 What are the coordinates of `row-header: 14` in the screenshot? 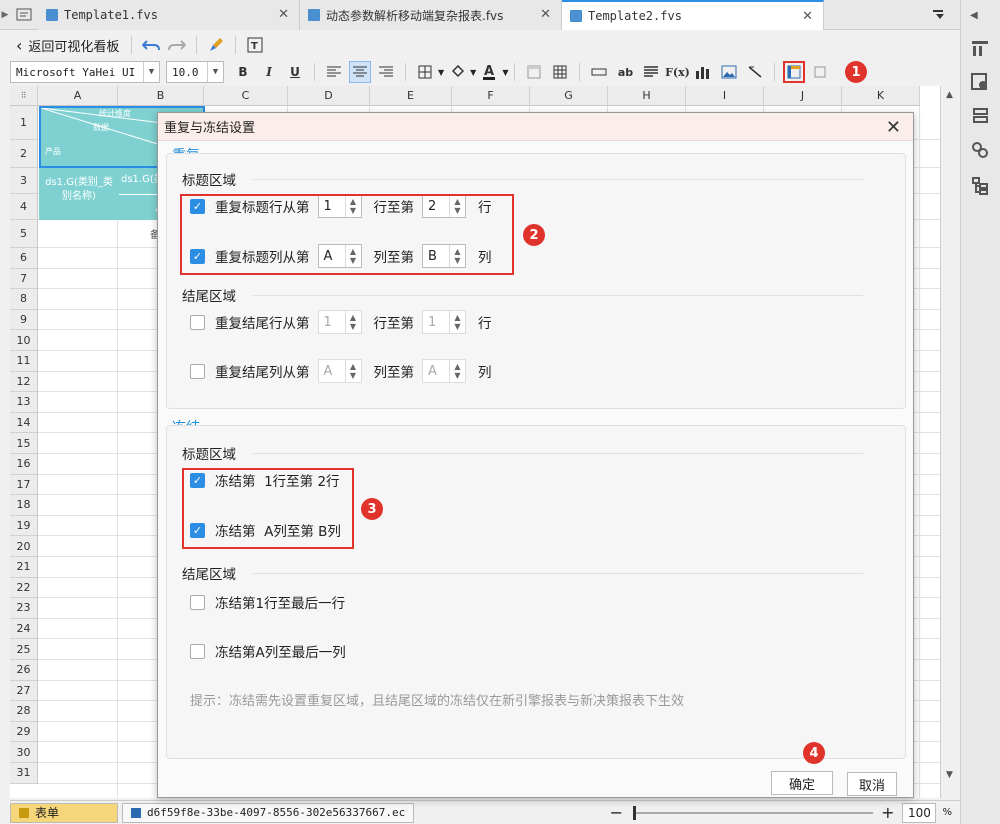 It's located at (24, 423).